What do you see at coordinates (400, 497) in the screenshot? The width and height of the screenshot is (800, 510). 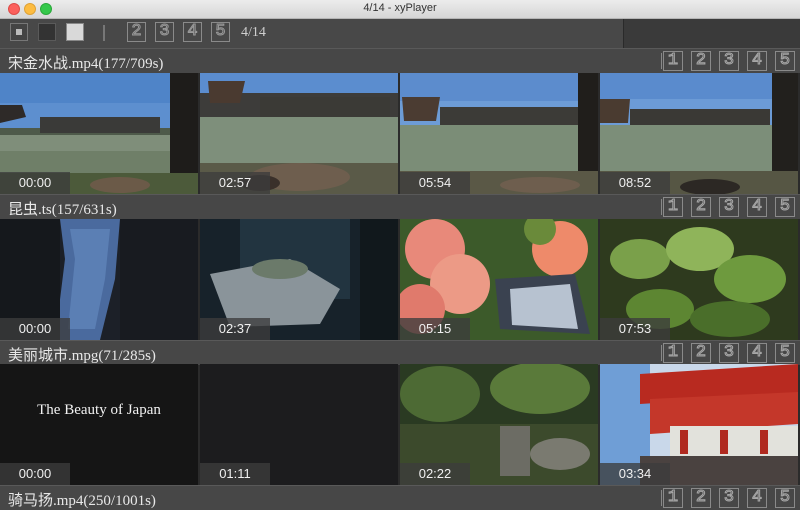 I see `section-header: 骑马扬.mp4(250/1001s) 1 2 3 4 5` at bounding box center [400, 497].